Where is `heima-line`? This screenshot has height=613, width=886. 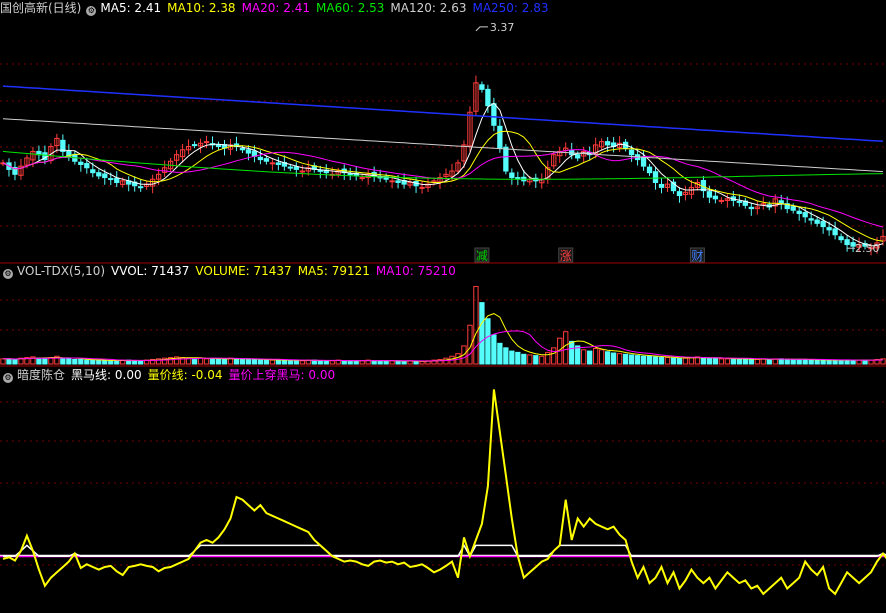 heima-line is located at coordinates (444, 550).